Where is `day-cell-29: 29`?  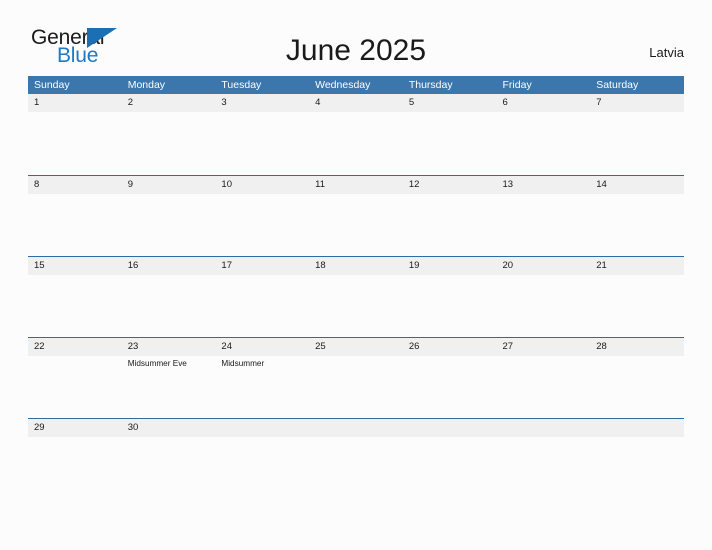 day-cell-29: 29 is located at coordinates (75, 459).